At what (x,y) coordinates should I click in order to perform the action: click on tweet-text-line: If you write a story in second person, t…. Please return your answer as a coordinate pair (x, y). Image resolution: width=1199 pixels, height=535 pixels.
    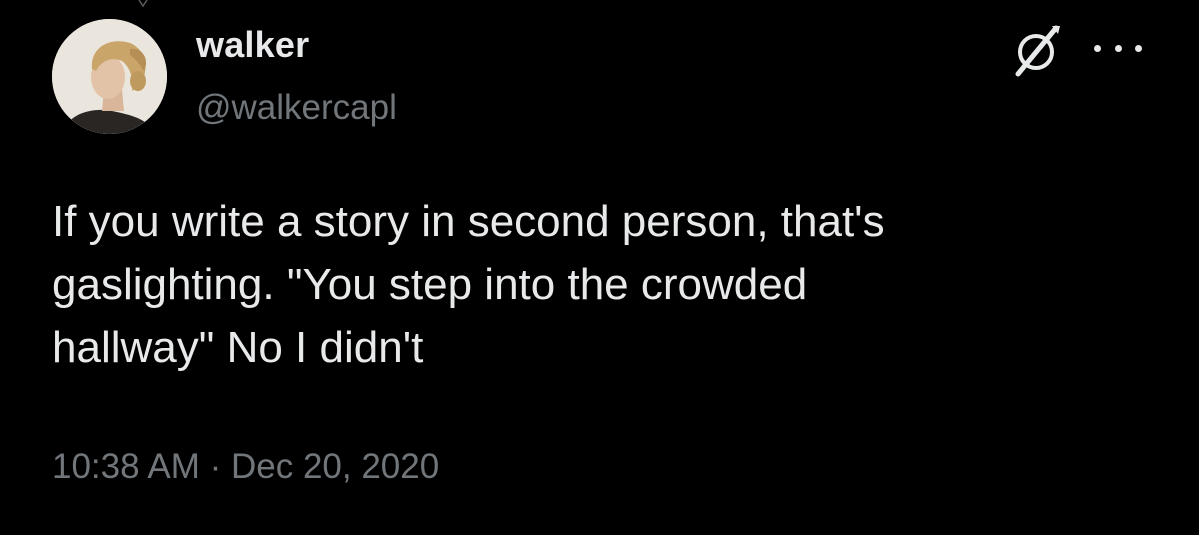
    Looking at the image, I should click on (468, 221).